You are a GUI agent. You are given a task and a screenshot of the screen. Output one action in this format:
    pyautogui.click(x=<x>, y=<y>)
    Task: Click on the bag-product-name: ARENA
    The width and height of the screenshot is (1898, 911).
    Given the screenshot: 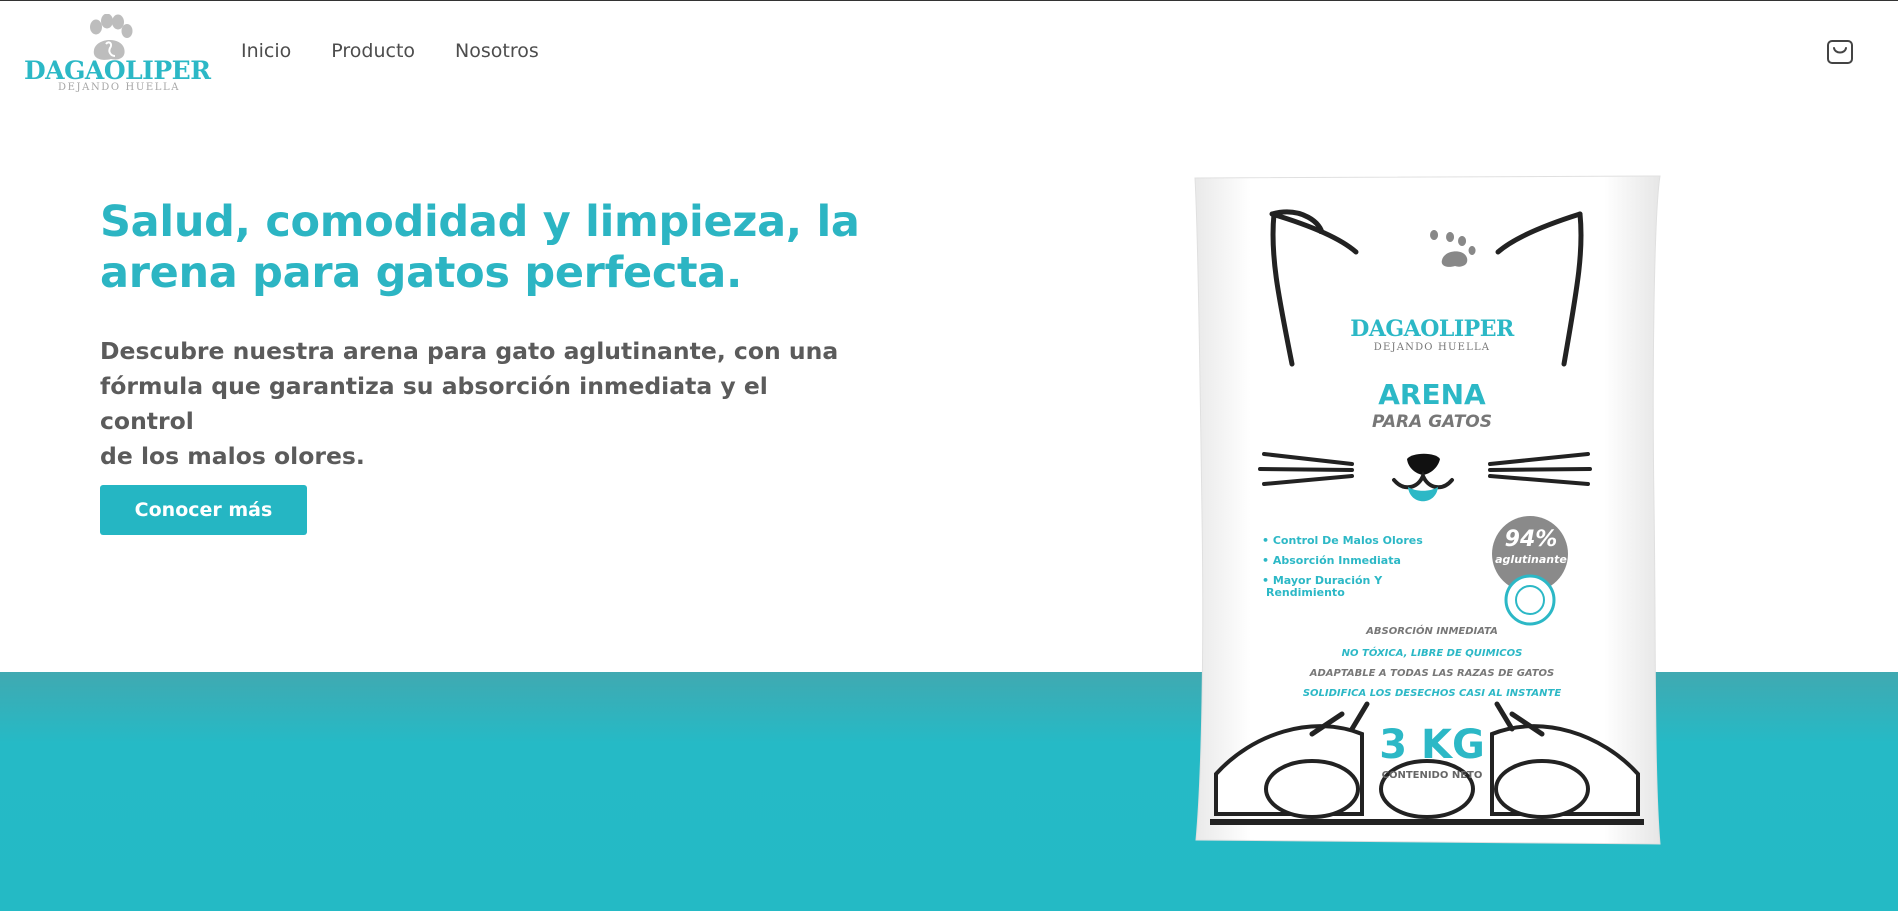 What is the action you would take?
    pyautogui.click(x=1432, y=394)
    